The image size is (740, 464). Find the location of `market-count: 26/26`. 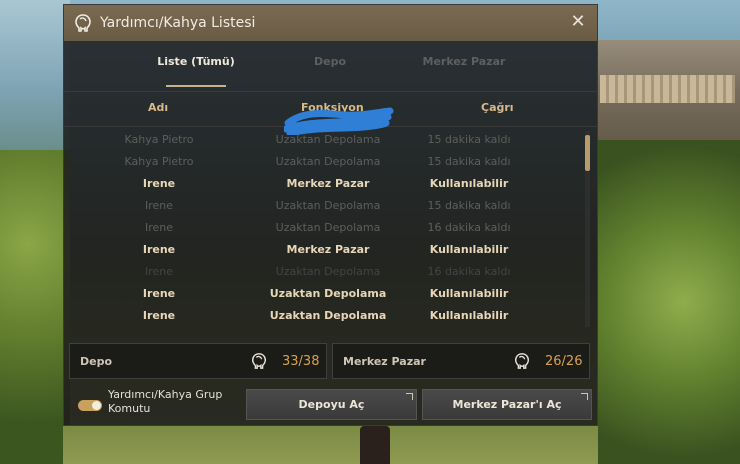

market-count: 26/26 is located at coordinates (564, 361).